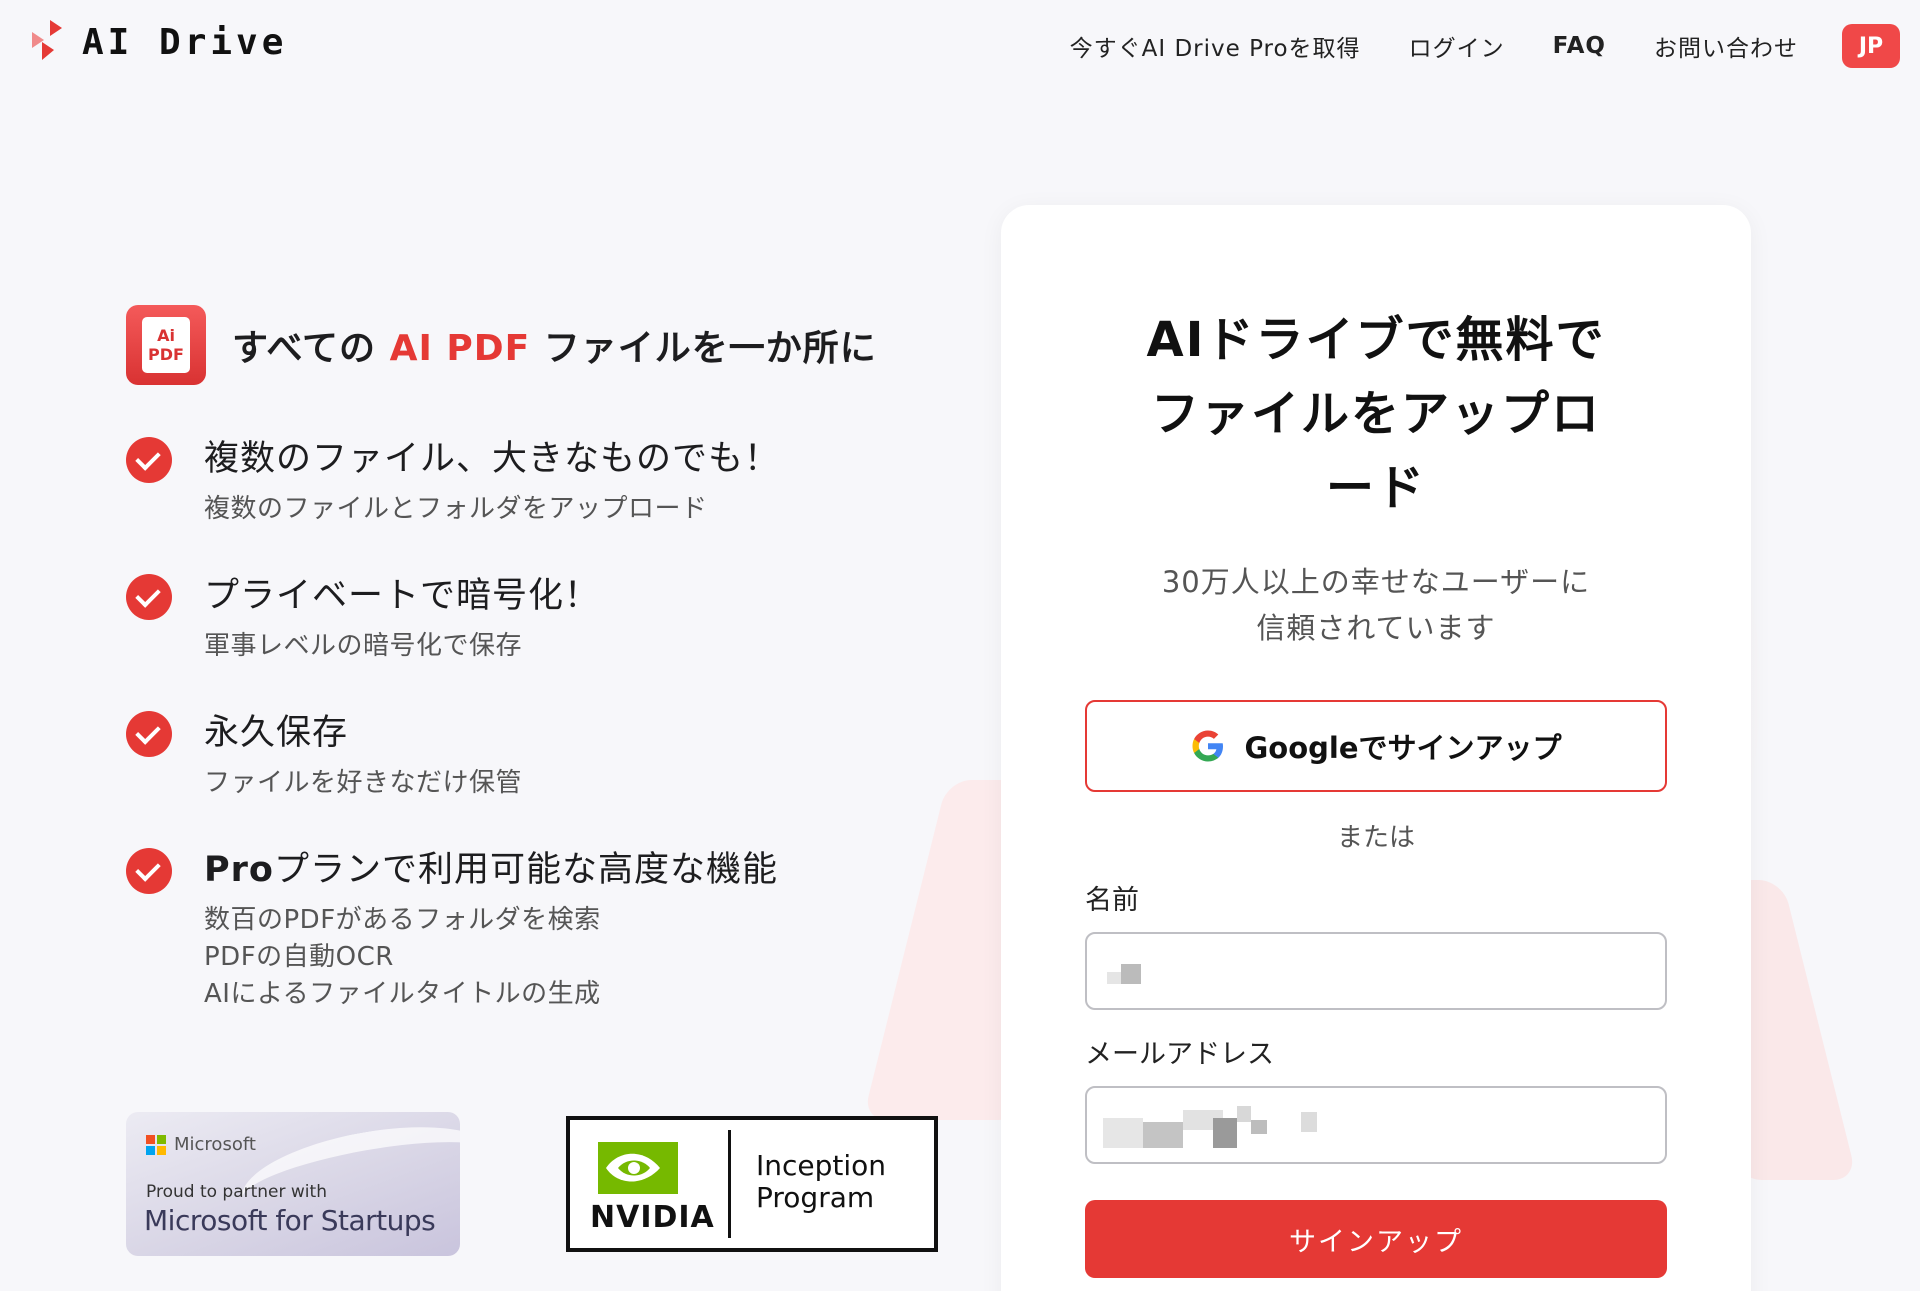  Describe the element at coordinates (47, 40) in the screenshot. I see `ai-drive-logo-icon` at that location.